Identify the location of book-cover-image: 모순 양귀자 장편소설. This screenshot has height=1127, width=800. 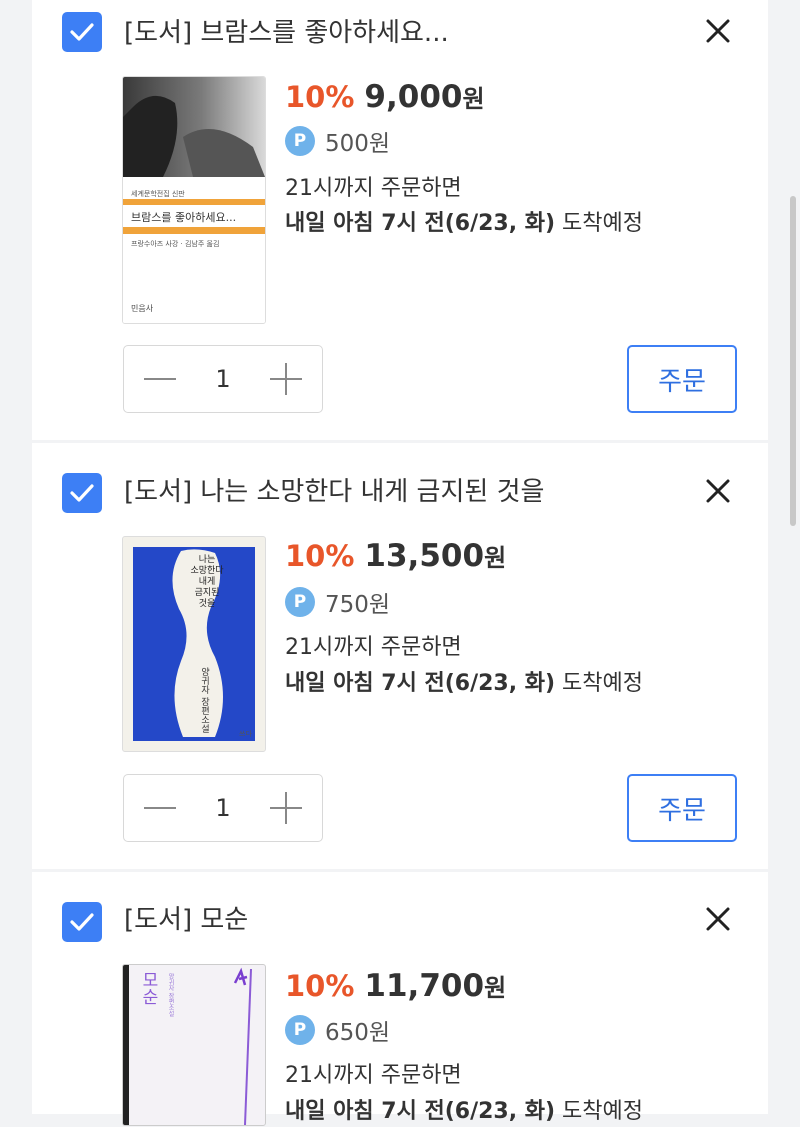
(194, 1045).